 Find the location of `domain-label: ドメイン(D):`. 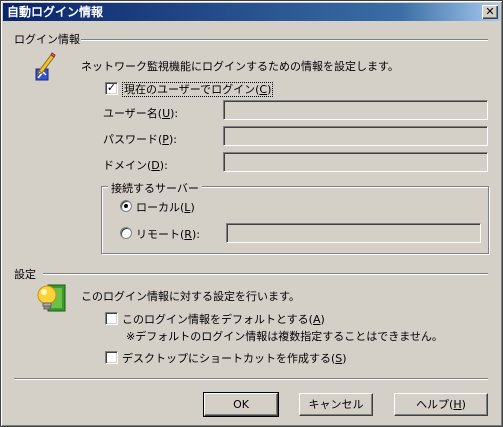

domain-label: ドメイン(D): is located at coordinates (135, 165).